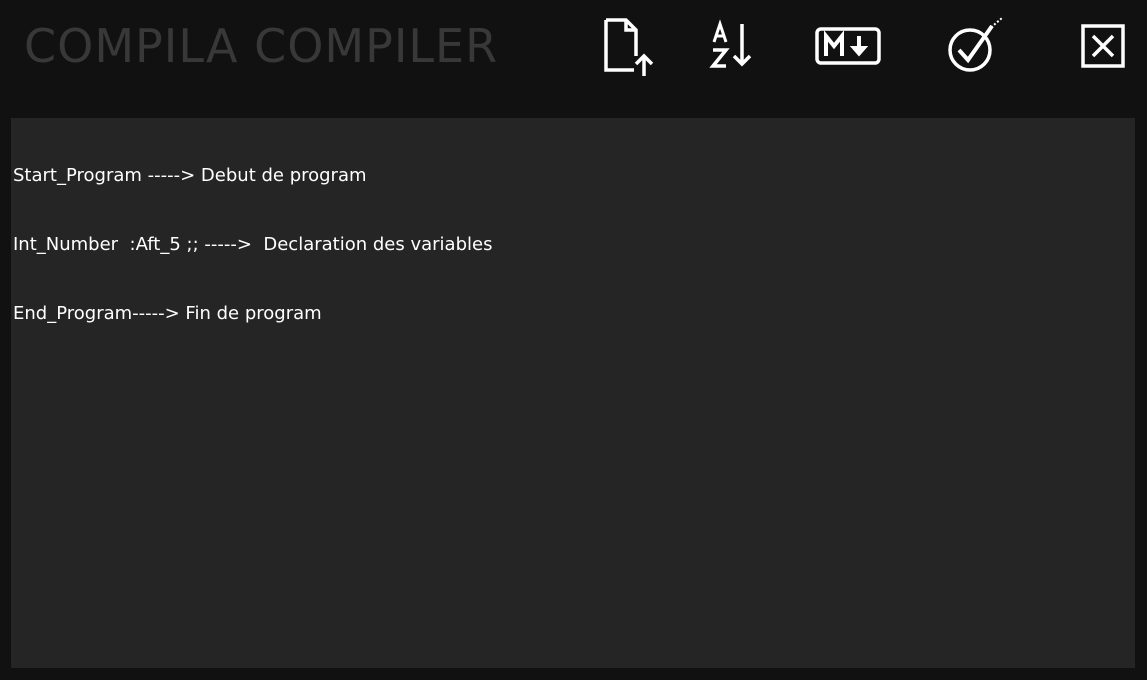 The width and height of the screenshot is (1147, 680). Describe the element at coordinates (573, 175) in the screenshot. I see `code-line: Start_Program -----> Debut de program` at that location.